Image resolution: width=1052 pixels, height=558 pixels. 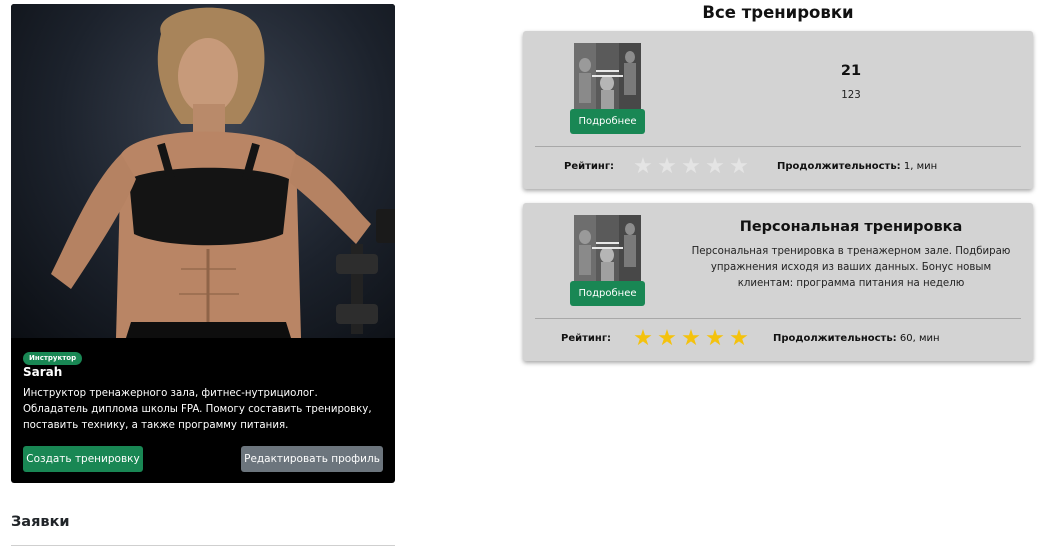 What do you see at coordinates (851, 71) in the screenshot?
I see `workout-title: 21` at bounding box center [851, 71].